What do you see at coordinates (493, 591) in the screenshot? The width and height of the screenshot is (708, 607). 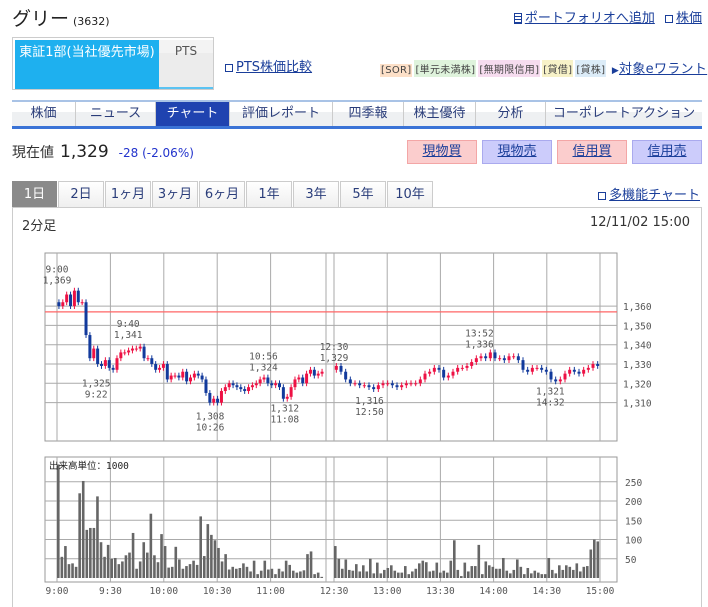 I see `x-tick-label: 14:00` at bounding box center [493, 591].